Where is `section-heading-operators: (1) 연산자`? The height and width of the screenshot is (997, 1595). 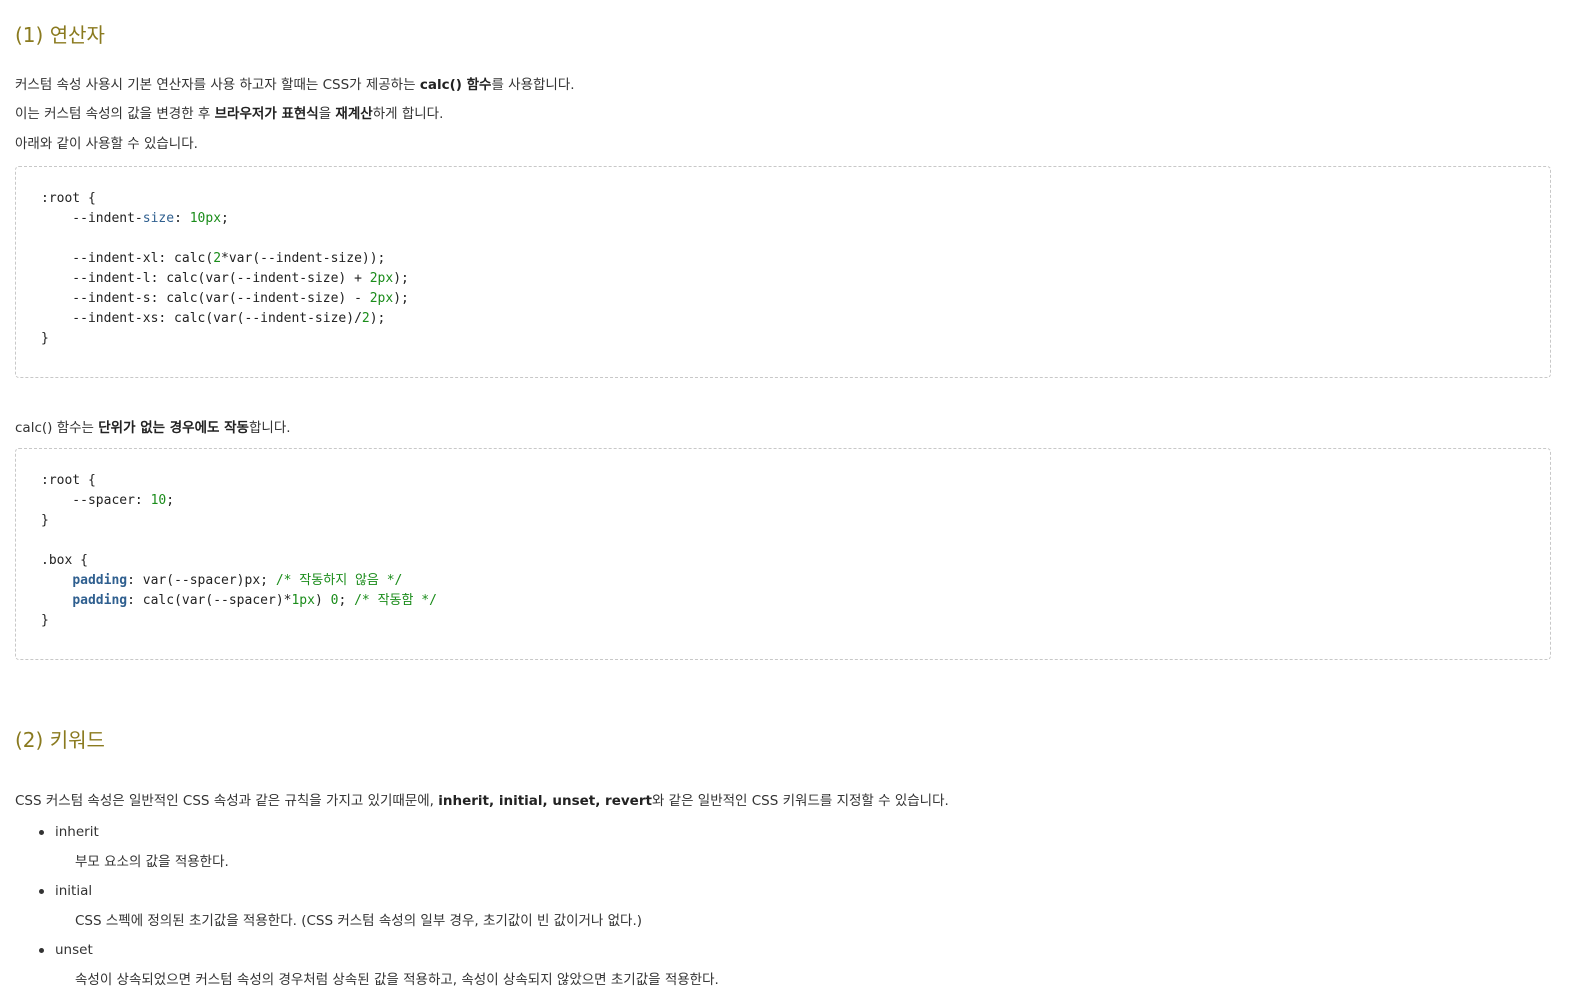 section-heading-operators: (1) 연산자 is located at coordinates (60, 35).